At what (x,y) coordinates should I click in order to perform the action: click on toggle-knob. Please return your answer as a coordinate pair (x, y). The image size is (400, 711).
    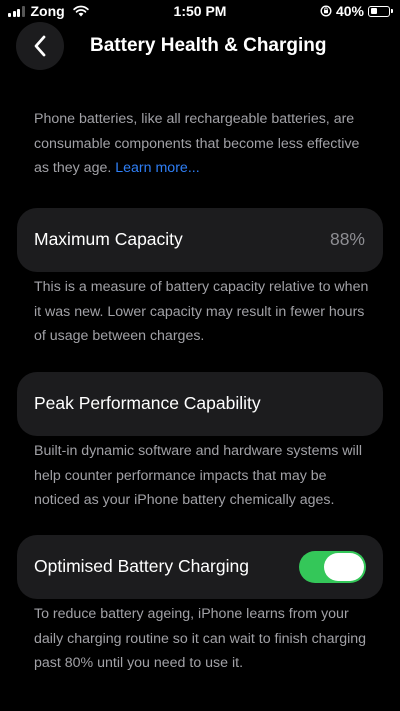
    Looking at the image, I should click on (344, 567).